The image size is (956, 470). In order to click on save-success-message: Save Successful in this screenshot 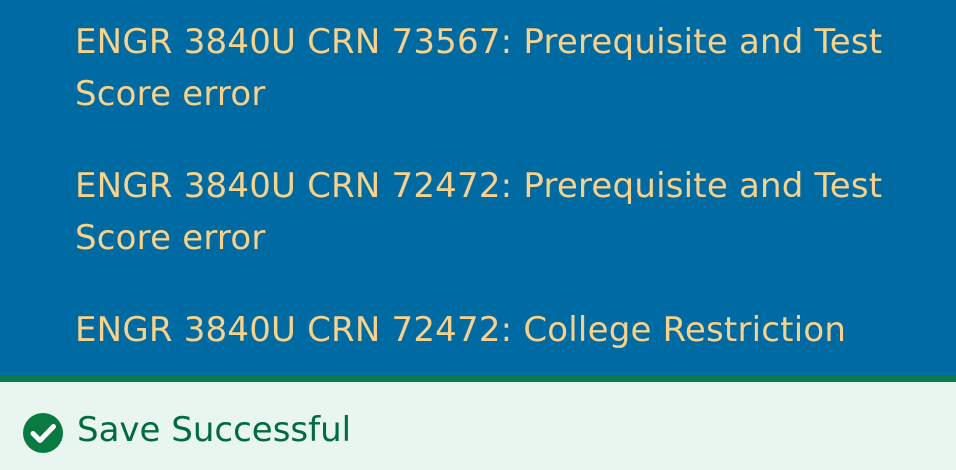, I will do `click(214, 430)`.